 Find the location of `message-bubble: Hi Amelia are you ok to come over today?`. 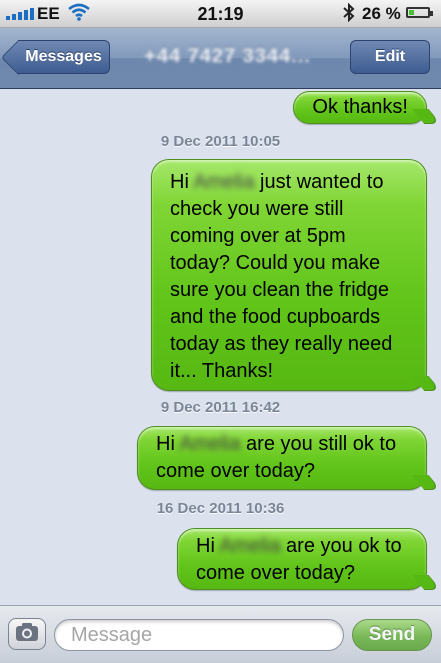

message-bubble: Hi Amelia are you ok to come over today? is located at coordinates (302, 559).